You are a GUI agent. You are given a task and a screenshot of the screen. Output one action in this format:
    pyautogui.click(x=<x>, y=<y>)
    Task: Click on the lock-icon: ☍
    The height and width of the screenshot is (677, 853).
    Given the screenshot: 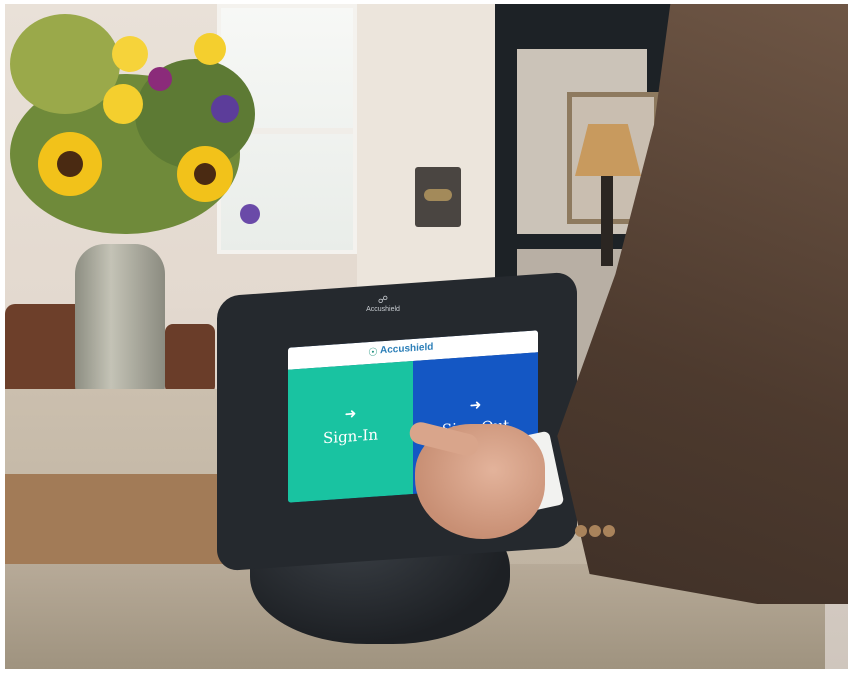 What is the action you would take?
    pyautogui.click(x=383, y=300)
    